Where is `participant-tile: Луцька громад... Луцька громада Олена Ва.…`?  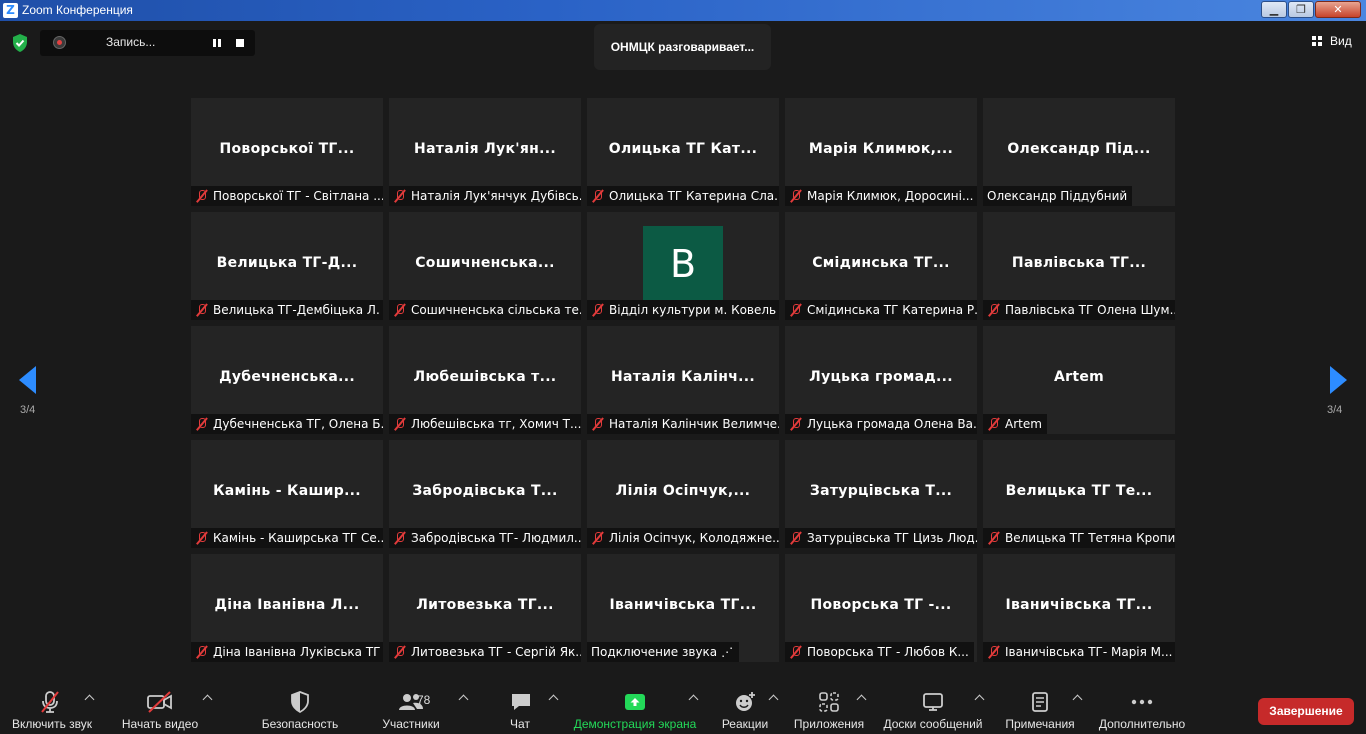 participant-tile: Луцька громад... Луцька громада Олена Ва.… is located at coordinates (881, 380).